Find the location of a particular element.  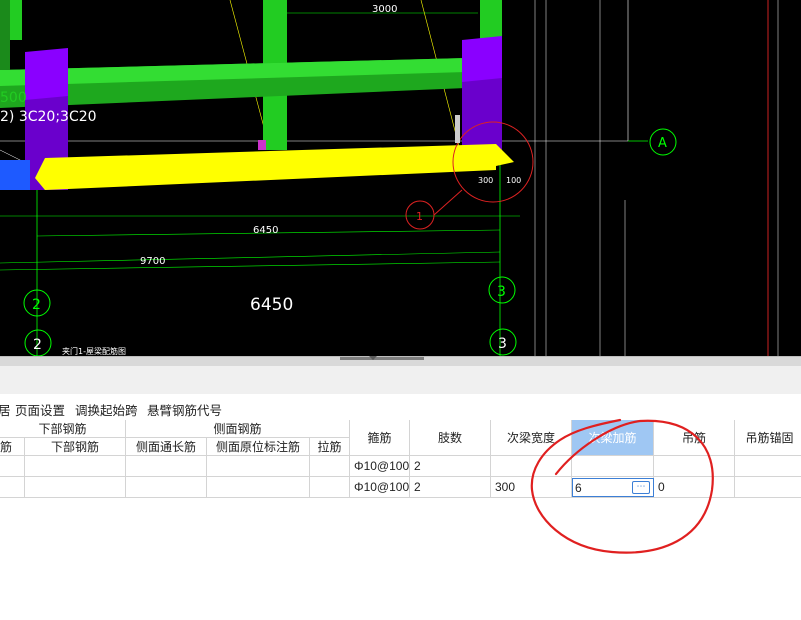

dim-text-300: 300 is located at coordinates (485, 180).